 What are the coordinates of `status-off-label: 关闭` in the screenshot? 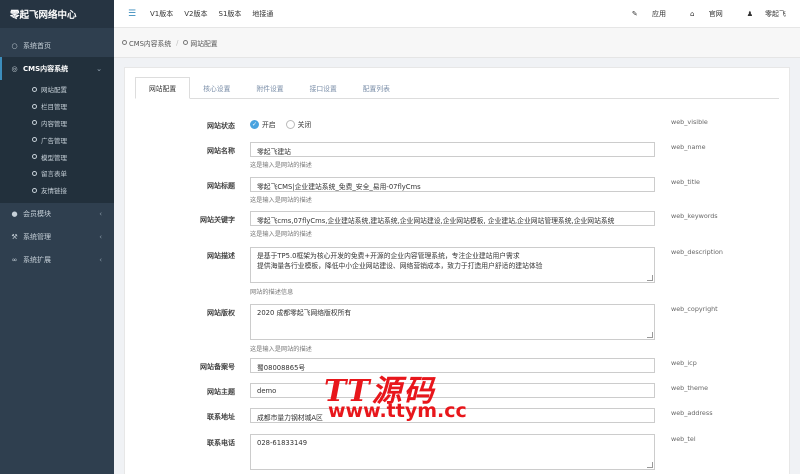 It's located at (304, 125).